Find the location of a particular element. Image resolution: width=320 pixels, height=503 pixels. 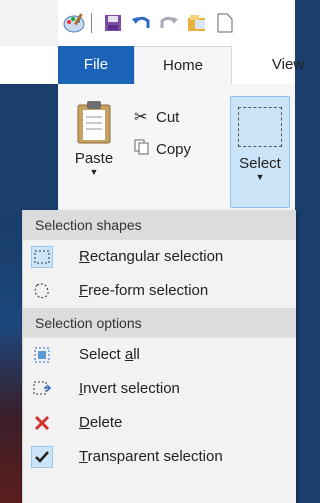

menu-item-label: Invert selection is located at coordinates (129, 388).